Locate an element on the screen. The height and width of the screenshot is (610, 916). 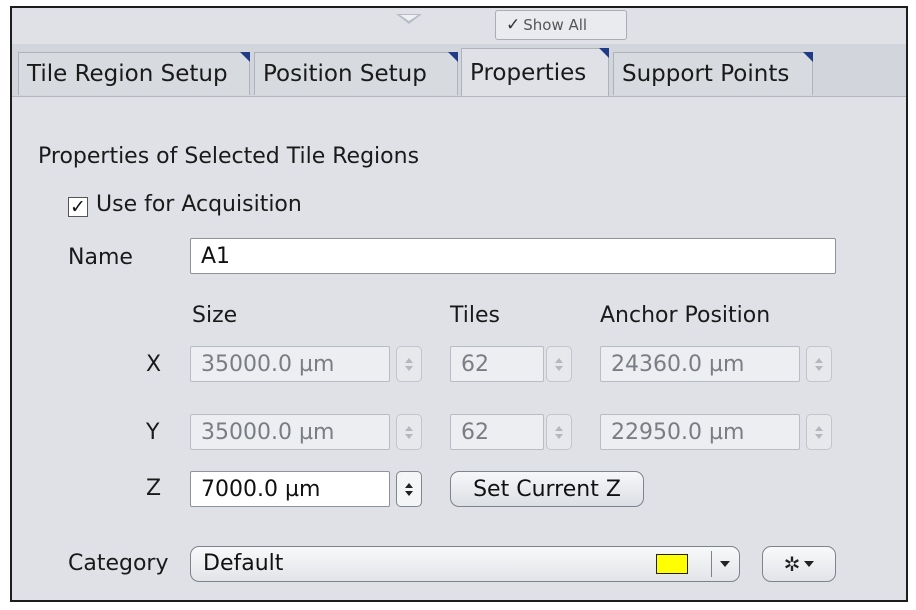
tab-label: Support Points is located at coordinates (706, 74).